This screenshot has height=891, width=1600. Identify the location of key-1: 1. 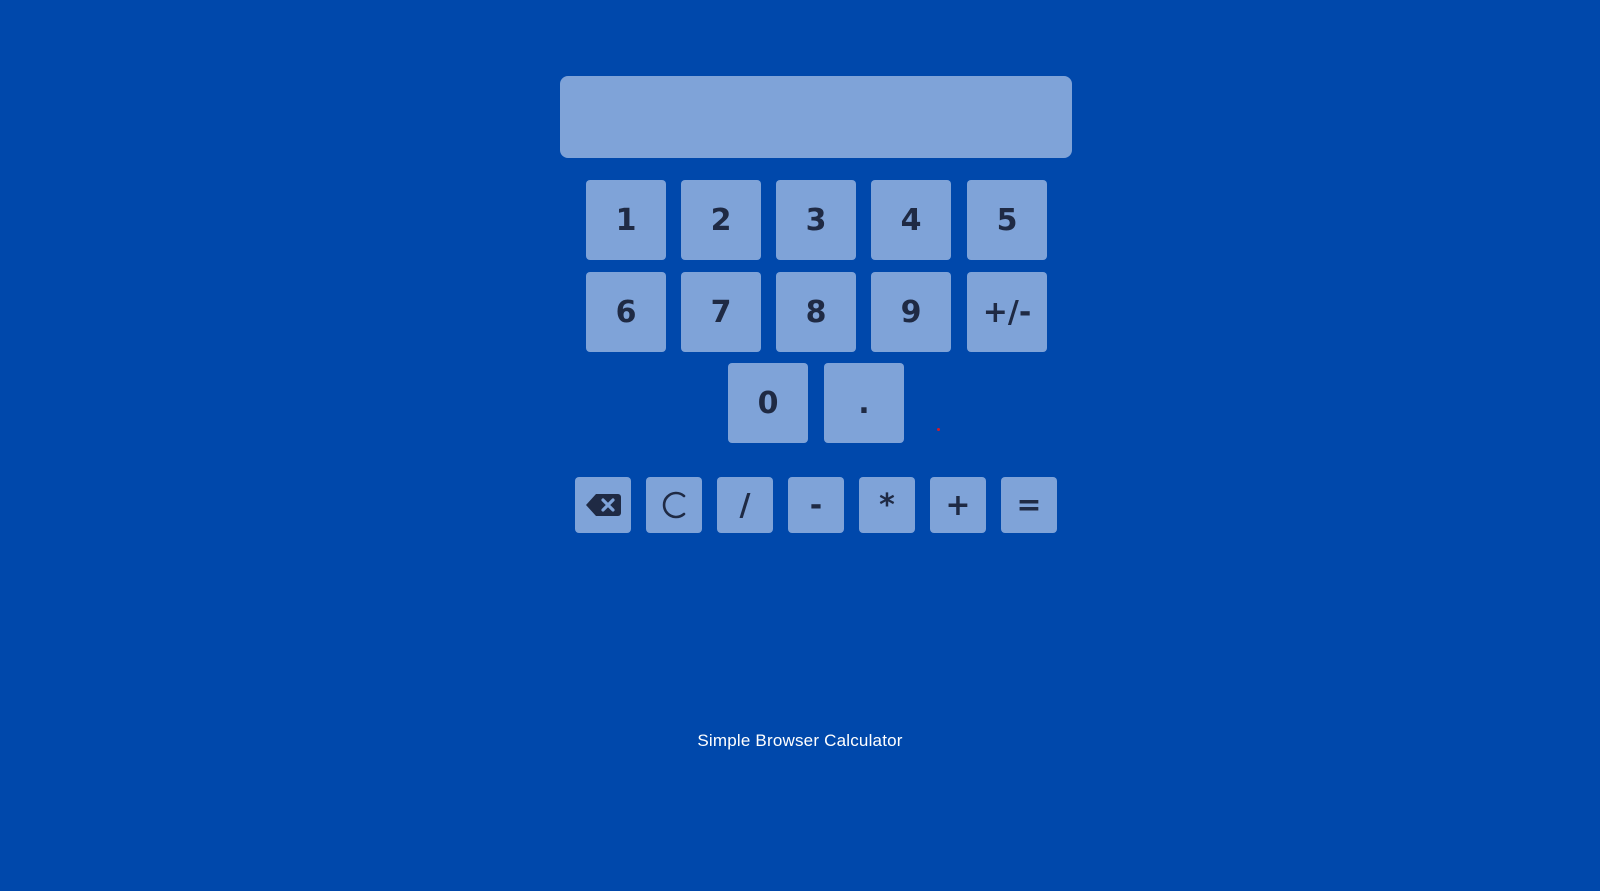
(626, 220).